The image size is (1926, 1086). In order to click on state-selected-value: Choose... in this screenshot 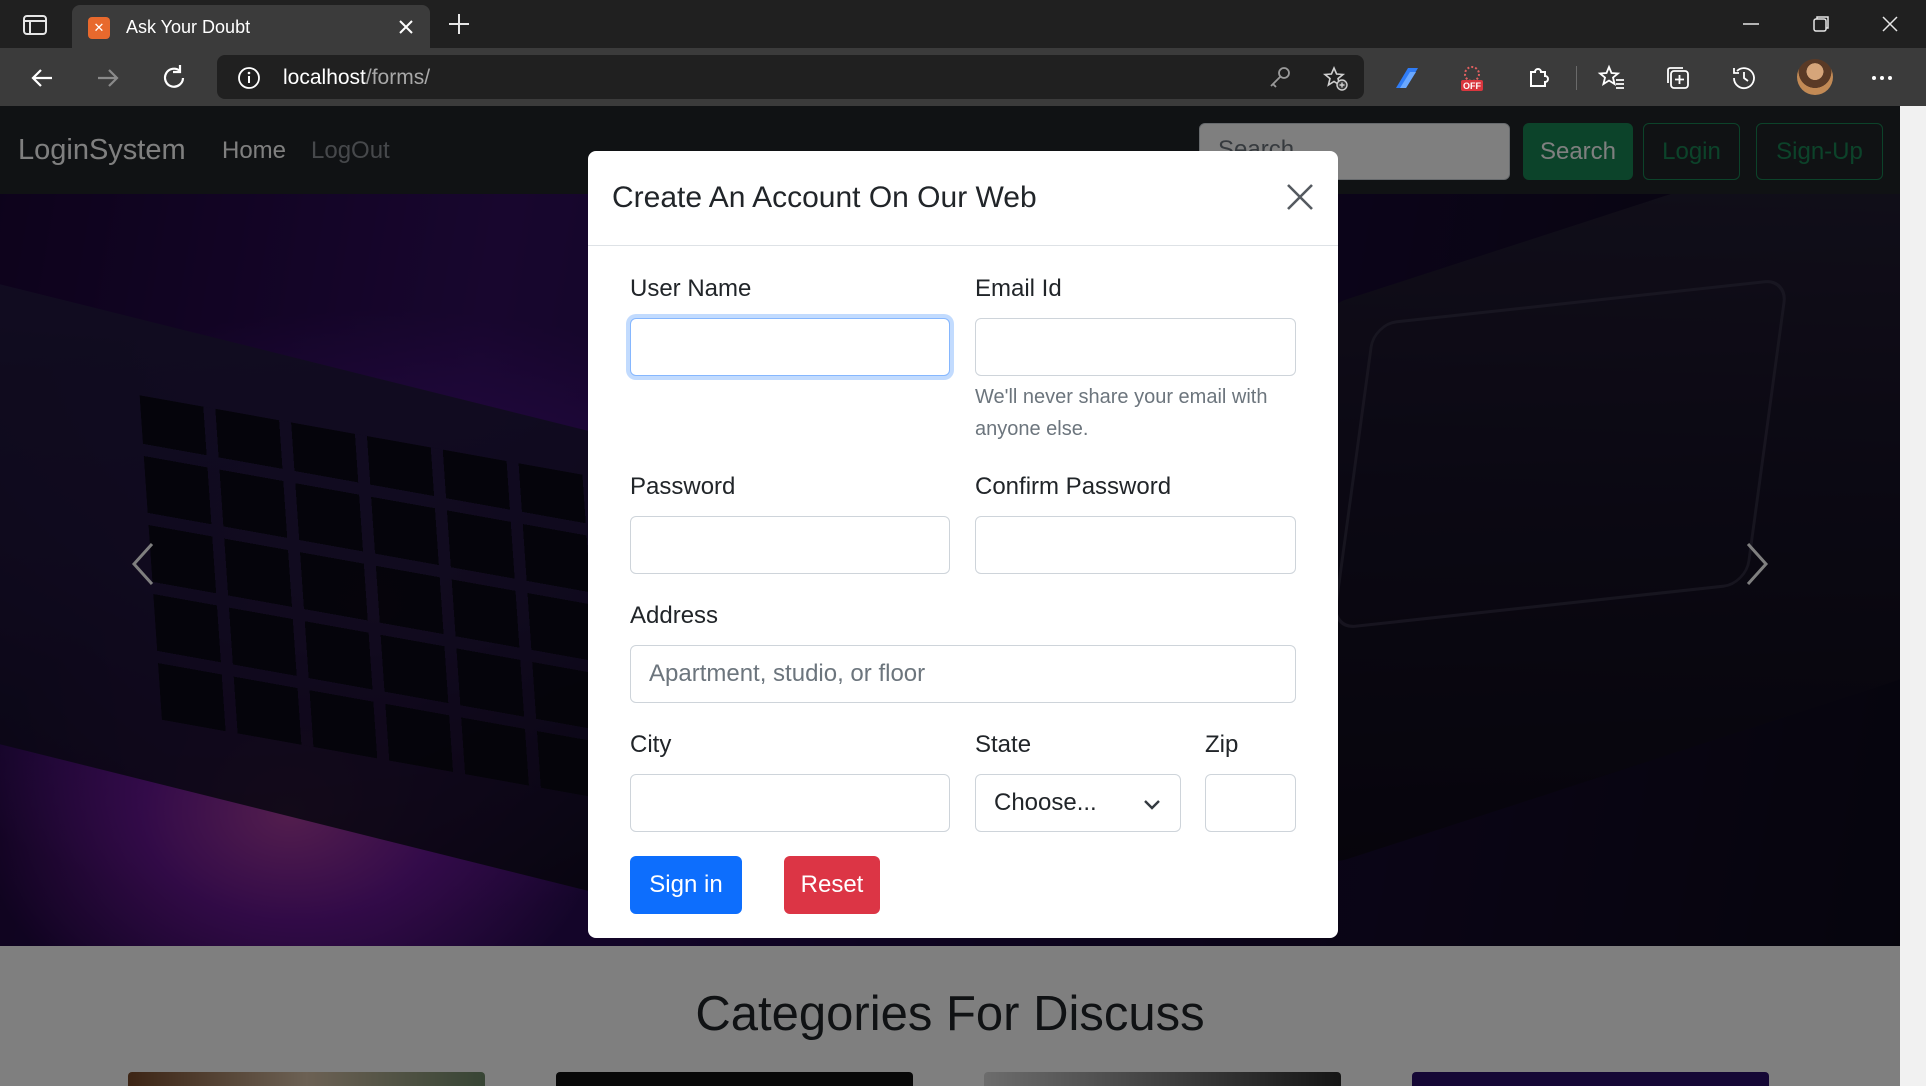, I will do `click(1045, 802)`.